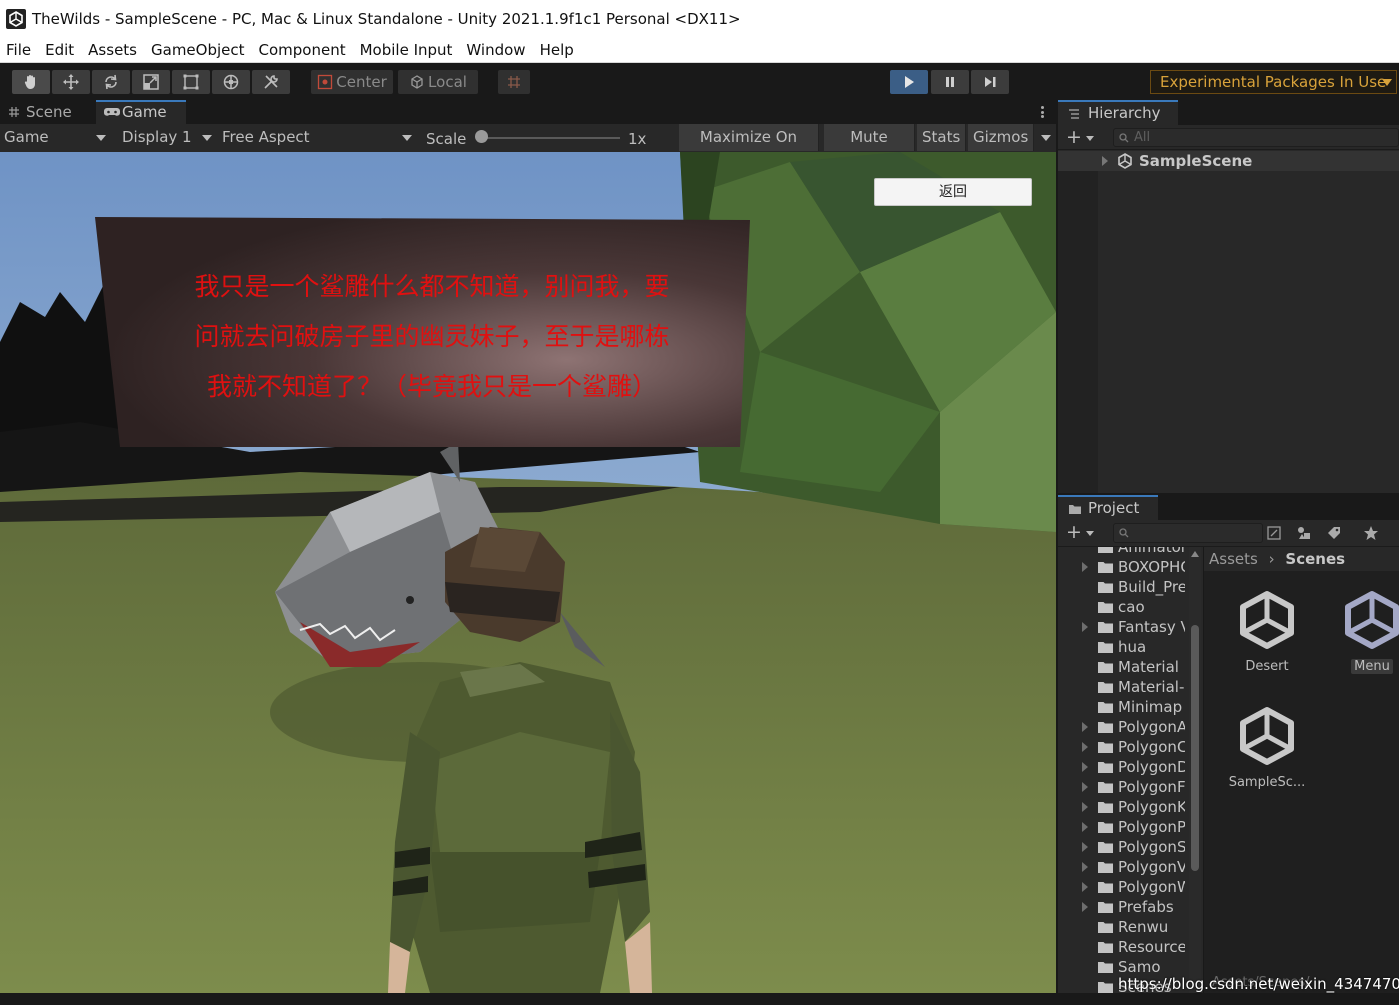 The width and height of the screenshot is (1399, 1005). I want to click on menu-help: Help, so click(557, 50).